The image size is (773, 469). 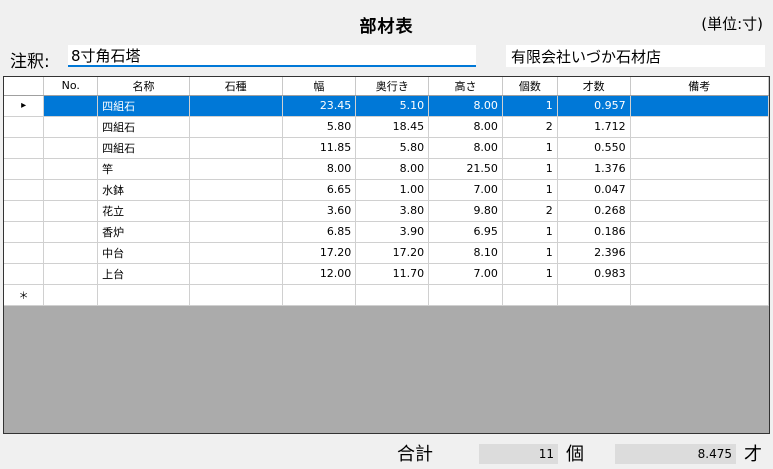 What do you see at coordinates (465, 295) in the screenshot?
I see `cell-height` at bounding box center [465, 295].